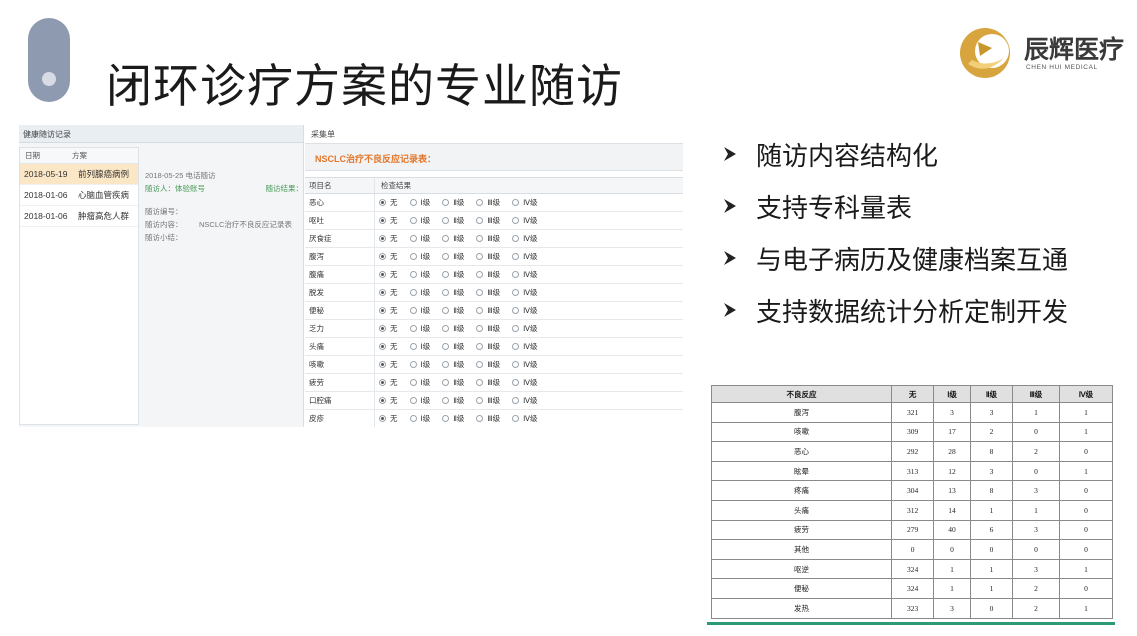 The image size is (1137, 636). Describe the element at coordinates (79, 195) in the screenshot. I see `list-item: 2018-01-06 心脑血管疾病` at that location.